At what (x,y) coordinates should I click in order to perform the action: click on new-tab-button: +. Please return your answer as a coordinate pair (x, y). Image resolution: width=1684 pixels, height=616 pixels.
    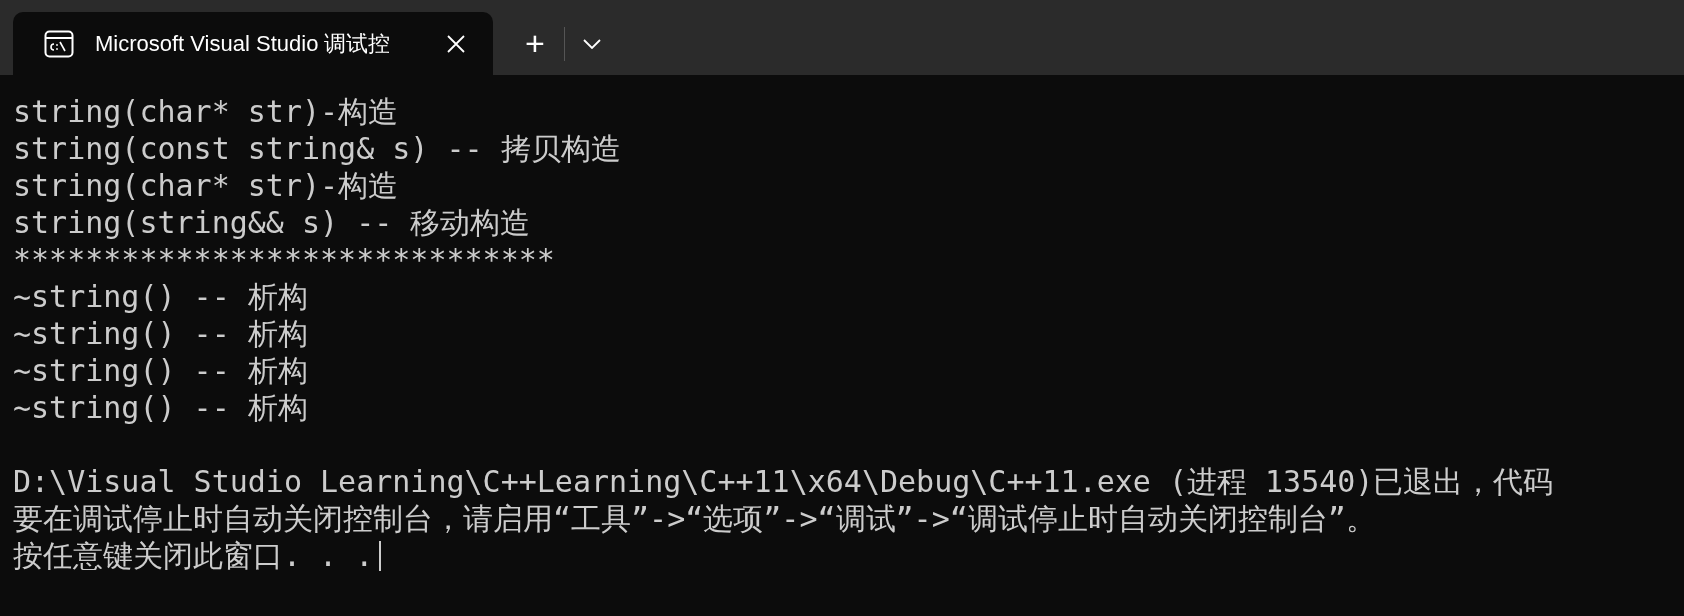
    Looking at the image, I should click on (535, 43).